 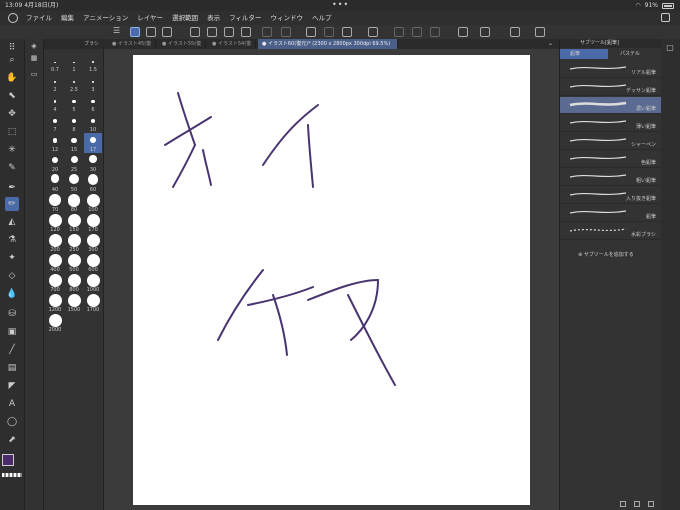 I want to click on subtool-folder-icon: ▭, so click(x=34, y=74).